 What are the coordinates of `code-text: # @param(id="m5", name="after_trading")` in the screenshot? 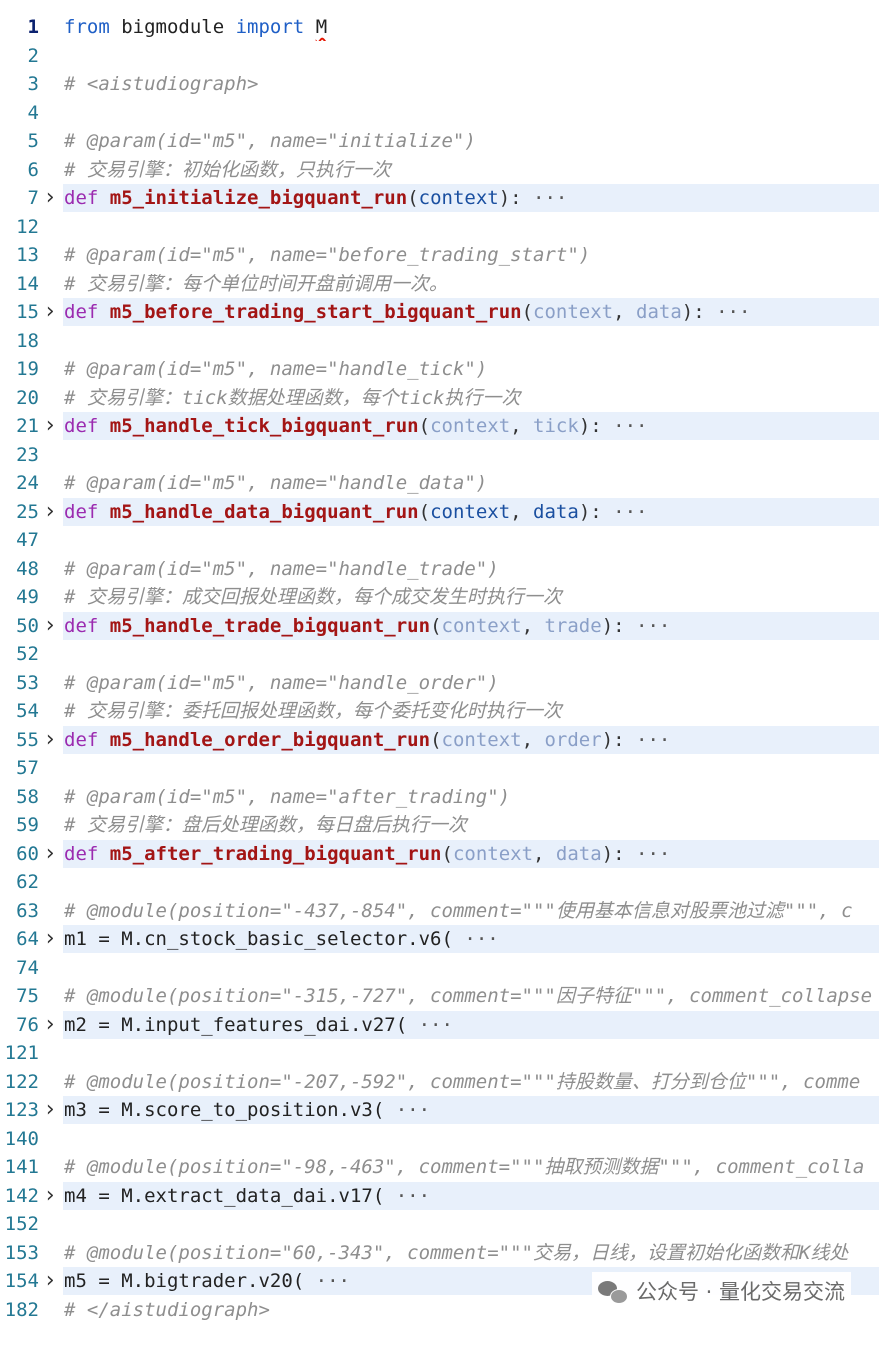 It's located at (471, 797).